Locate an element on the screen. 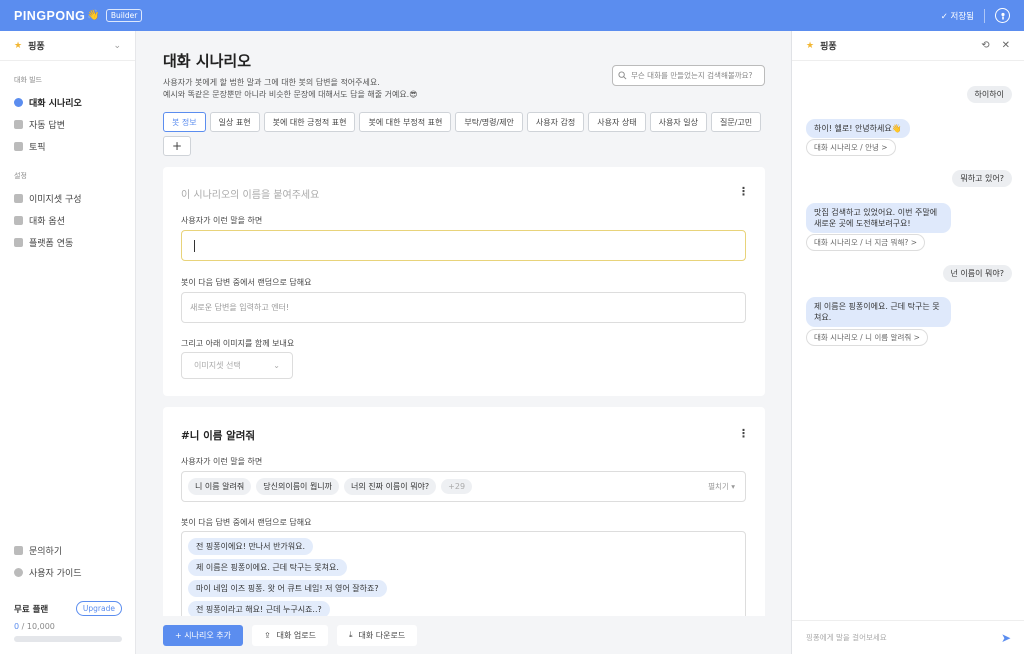 The width and height of the screenshot is (1024, 654). utterance-chip: 니 이름 알려줘 is located at coordinates (220, 486).